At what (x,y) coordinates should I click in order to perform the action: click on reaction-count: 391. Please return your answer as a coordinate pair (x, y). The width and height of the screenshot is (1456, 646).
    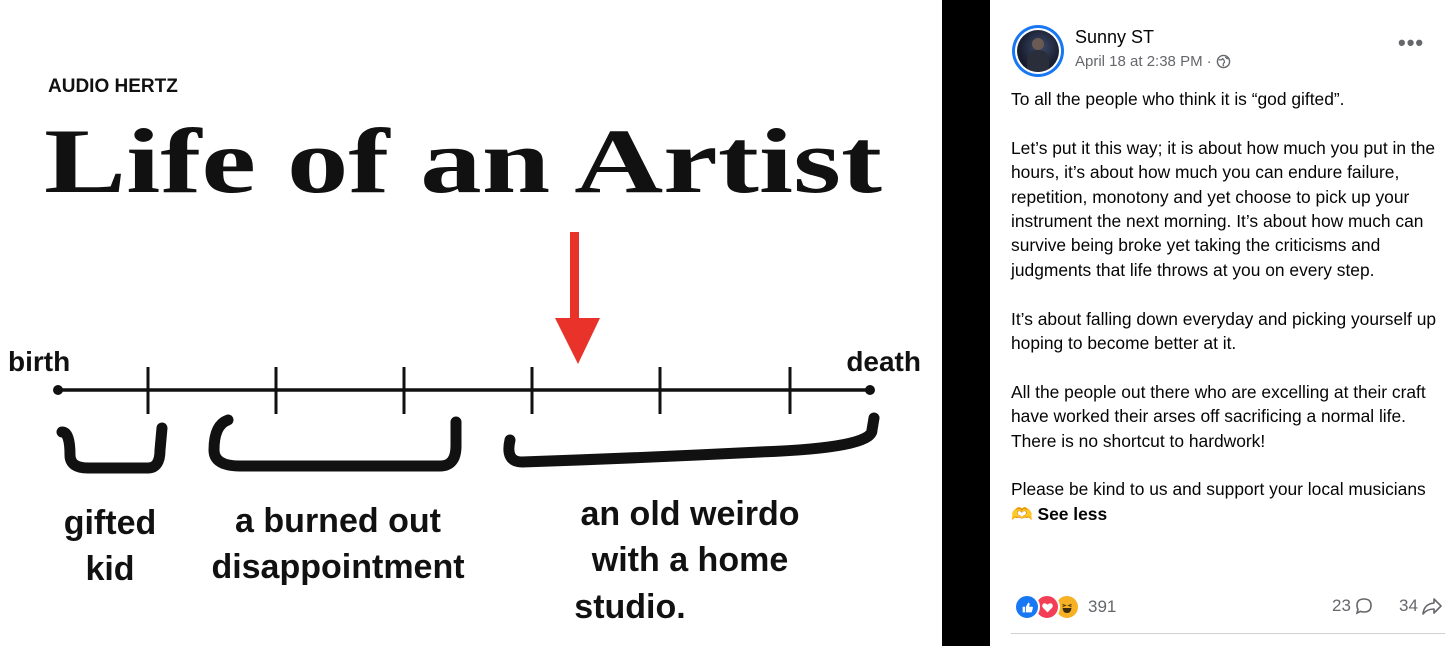
    Looking at the image, I should click on (1102, 606).